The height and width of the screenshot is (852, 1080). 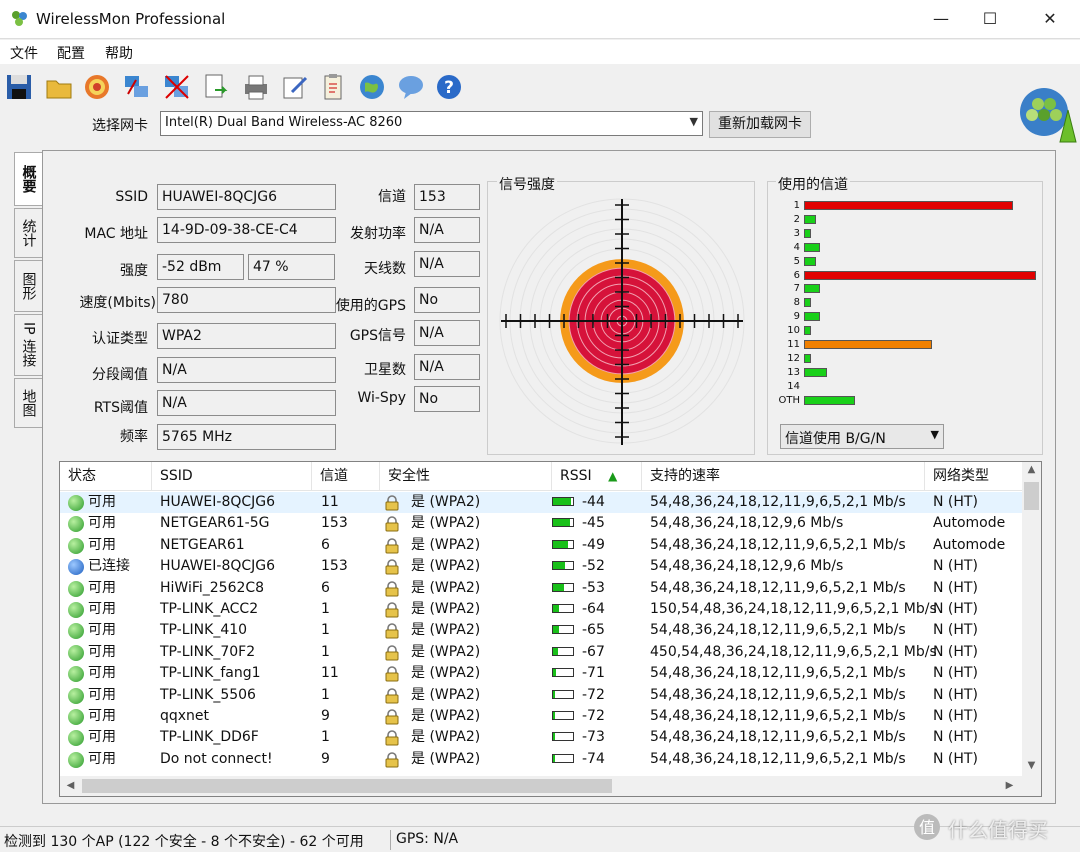 What do you see at coordinates (216, 87) in the screenshot?
I see `export-icon` at bounding box center [216, 87].